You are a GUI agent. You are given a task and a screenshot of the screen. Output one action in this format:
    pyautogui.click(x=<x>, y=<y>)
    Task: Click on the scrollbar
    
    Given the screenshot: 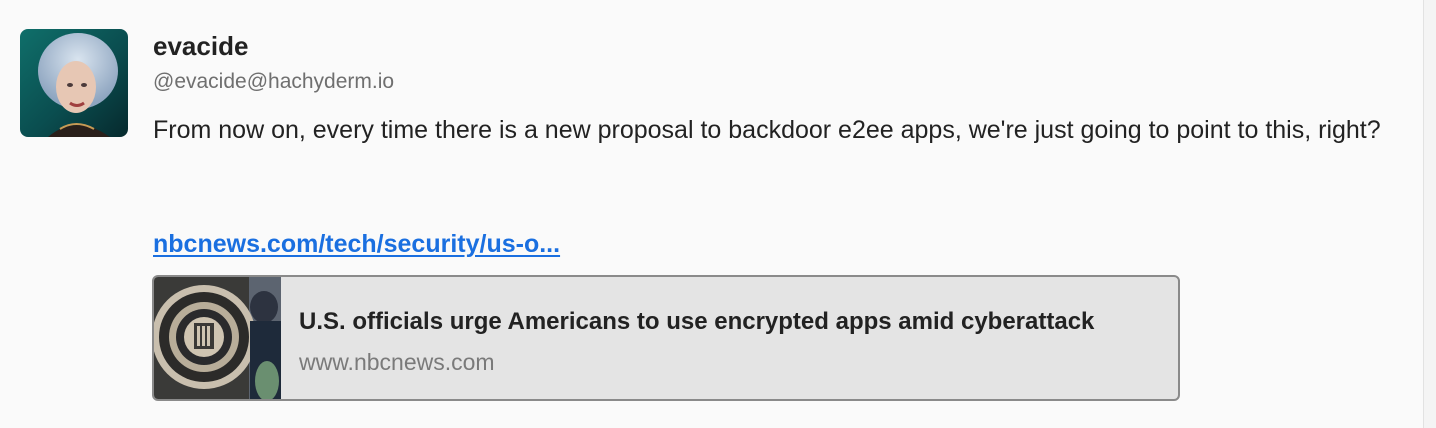 What is the action you would take?
    pyautogui.click(x=1429, y=214)
    